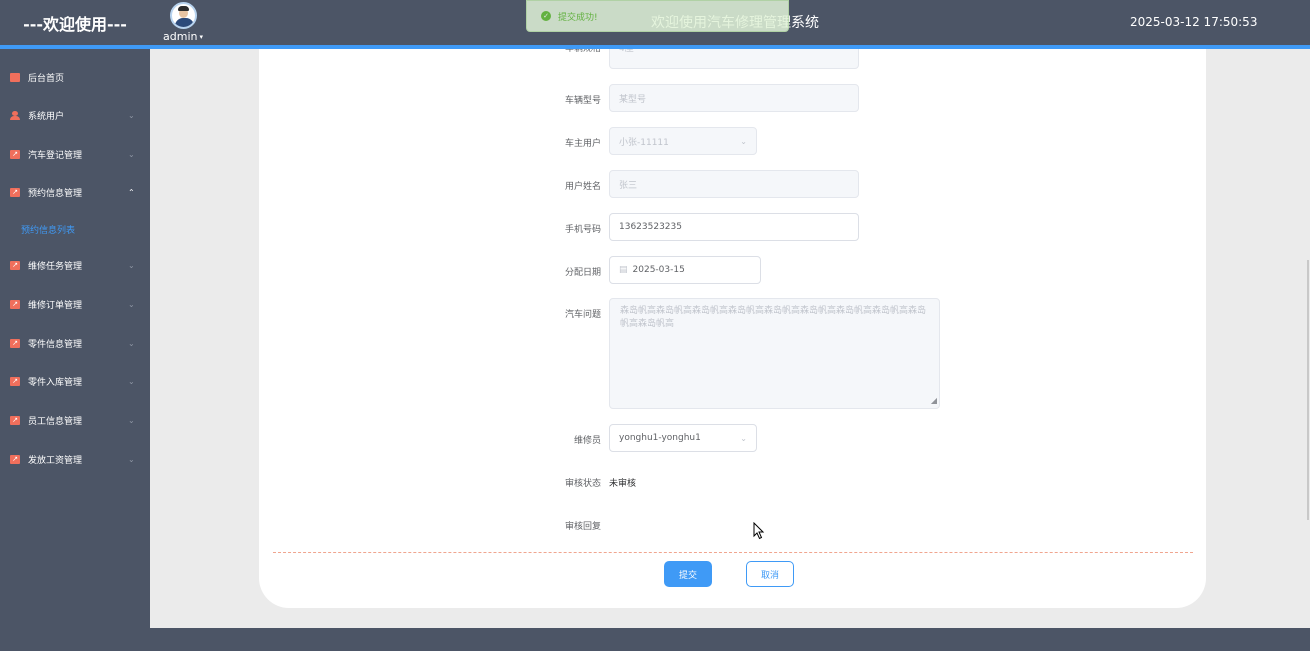 This screenshot has height=651, width=1310. Describe the element at coordinates (582, 315) in the screenshot. I see `problem-label: 汽车问题` at that location.